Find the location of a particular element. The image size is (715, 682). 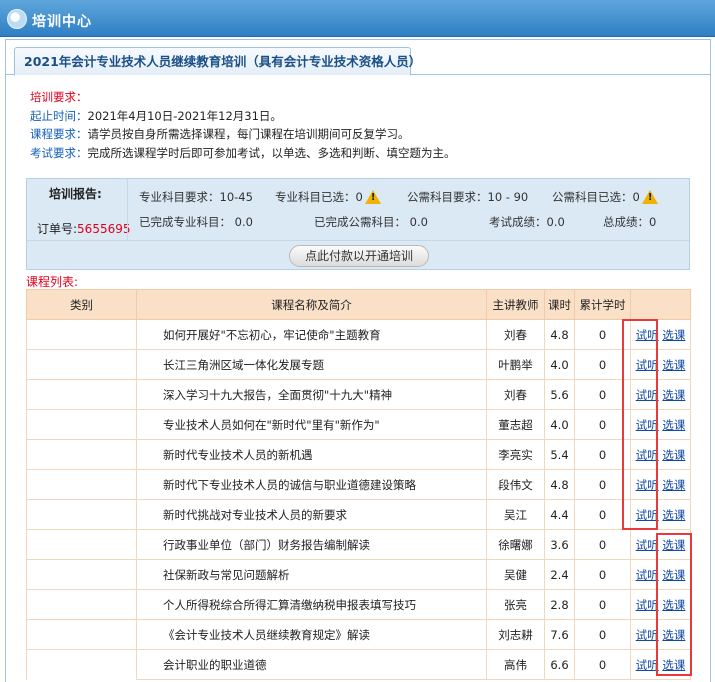

pay-button: 点此付款以开通培训 is located at coordinates (359, 256).